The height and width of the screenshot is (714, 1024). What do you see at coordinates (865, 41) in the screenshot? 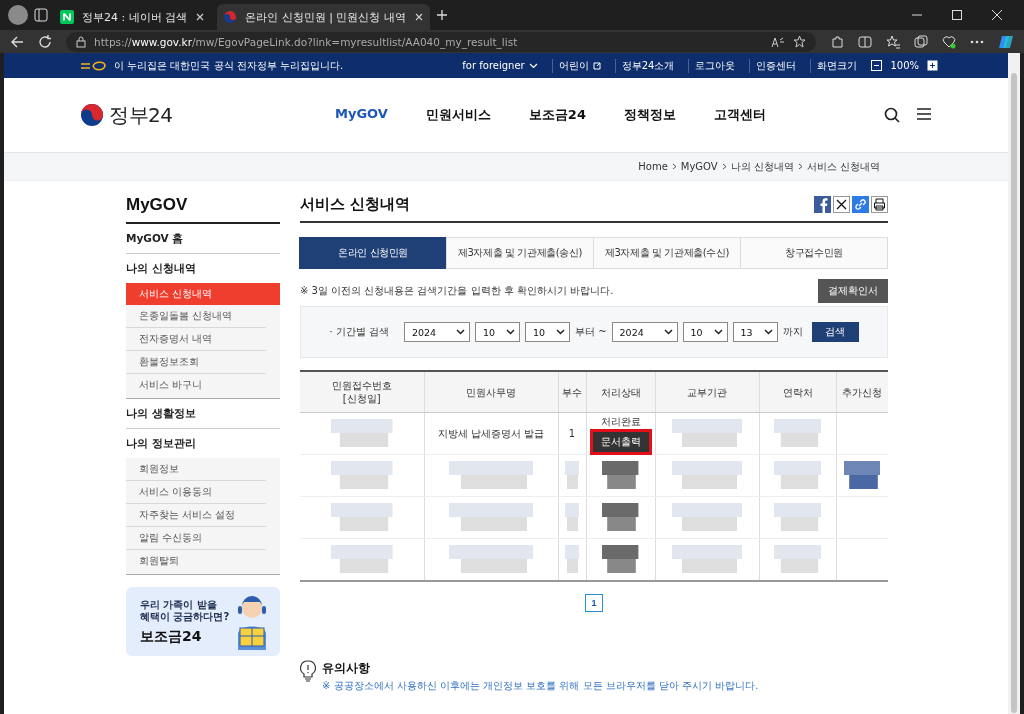
I see `split-screen-icon` at bounding box center [865, 41].